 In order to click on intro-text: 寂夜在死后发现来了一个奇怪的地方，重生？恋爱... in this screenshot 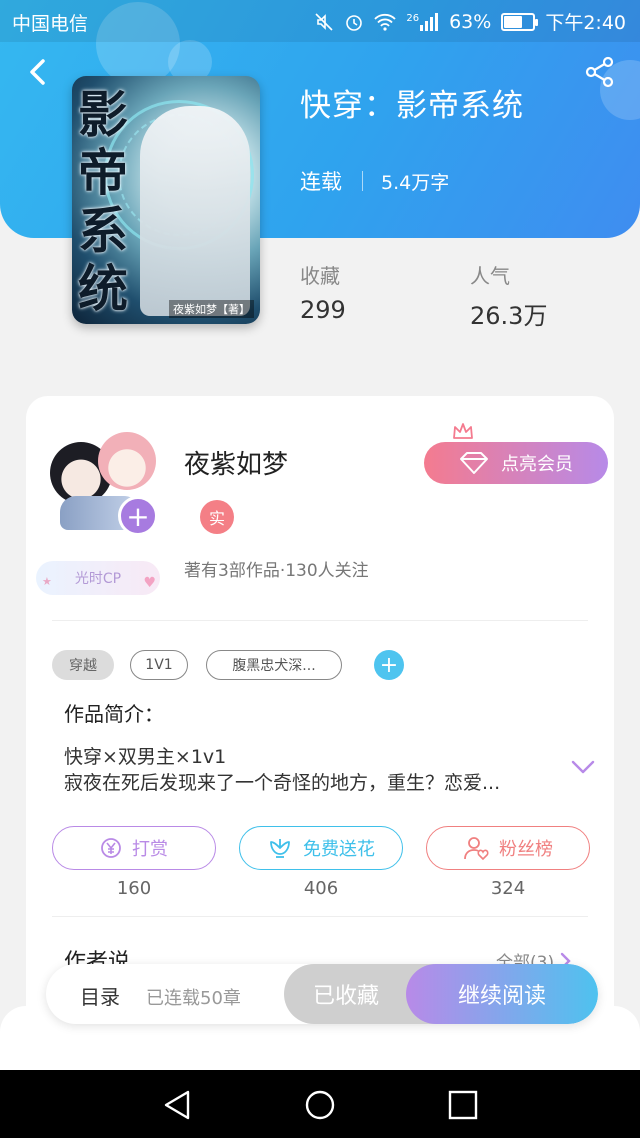, I will do `click(282, 783)`.